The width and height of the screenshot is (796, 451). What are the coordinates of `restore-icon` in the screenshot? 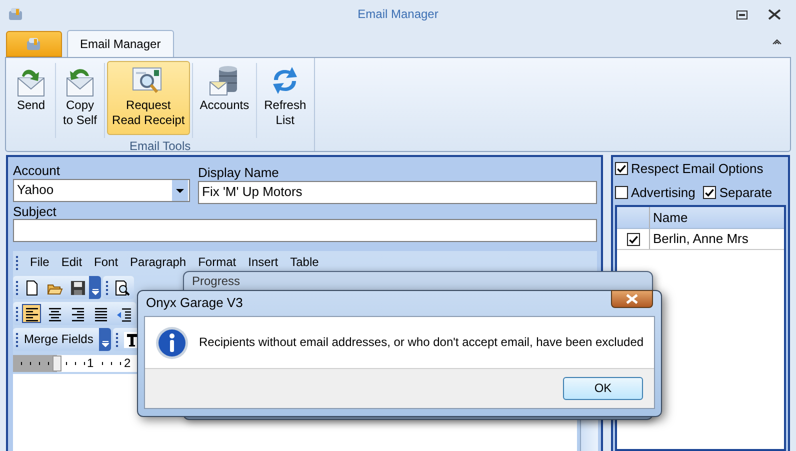 It's located at (742, 15).